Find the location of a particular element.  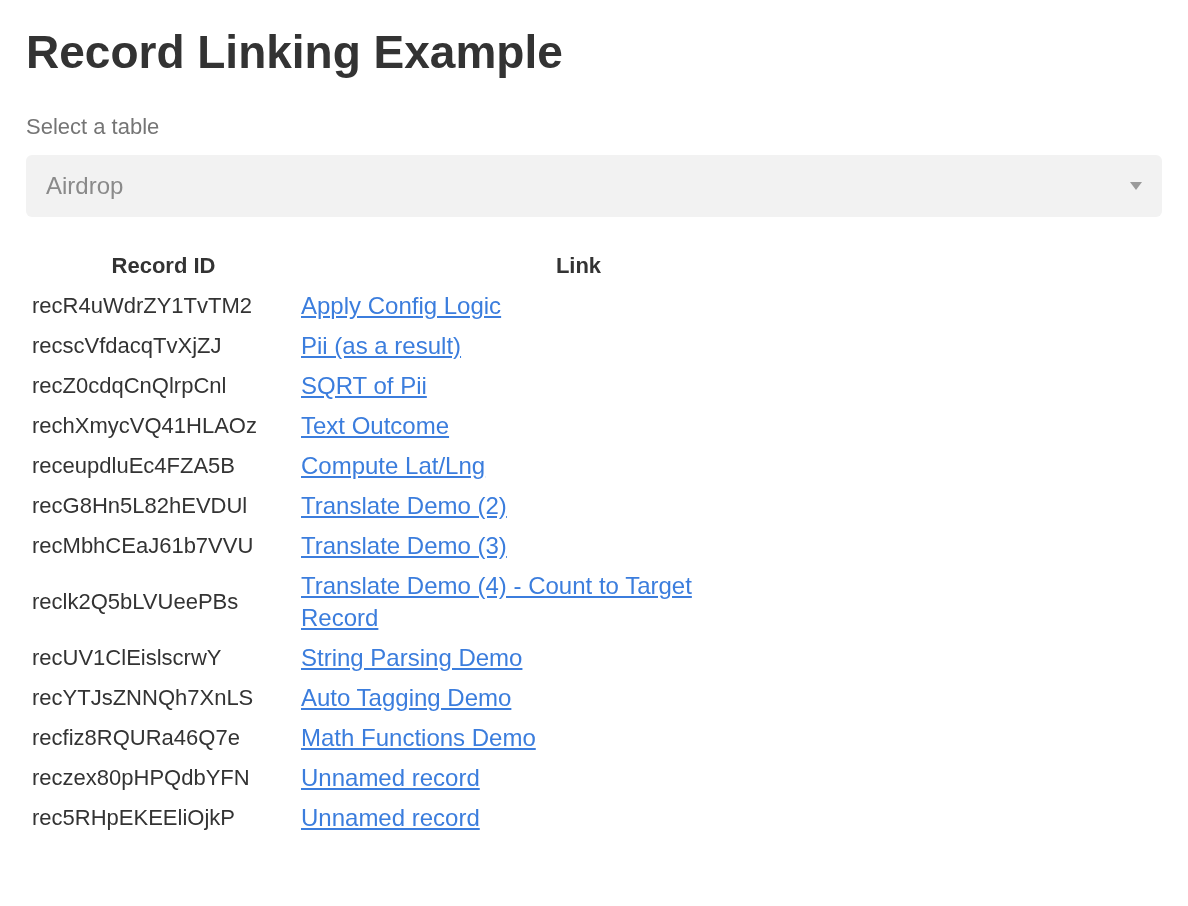

record-link: Pii (as a result) is located at coordinates (381, 346).